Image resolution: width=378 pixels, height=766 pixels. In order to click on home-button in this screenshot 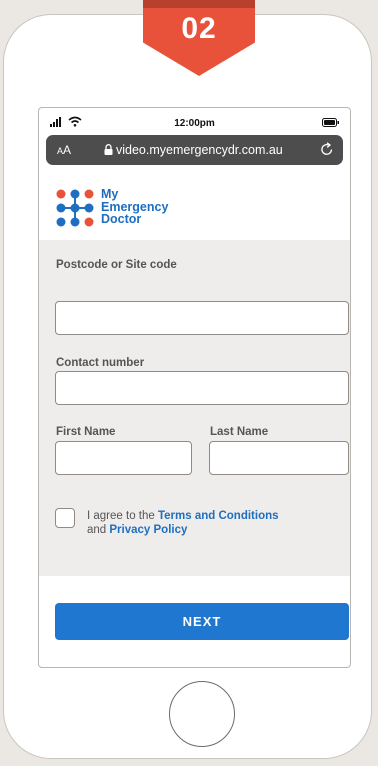, I will do `click(202, 714)`.